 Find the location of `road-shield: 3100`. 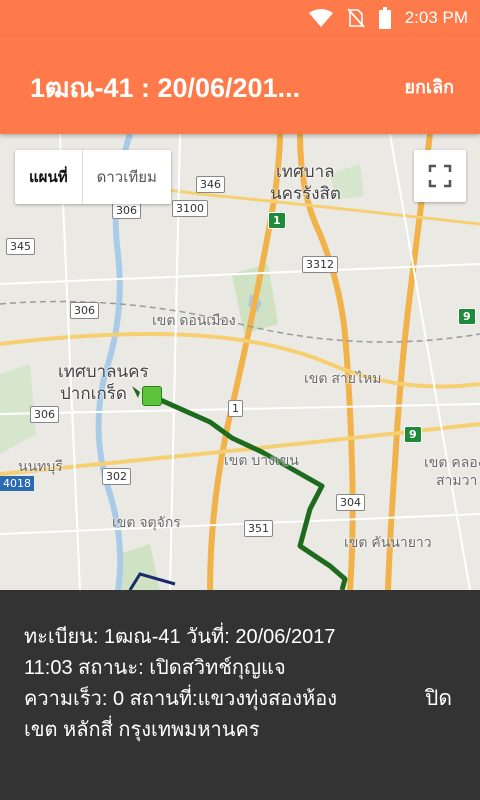

road-shield: 3100 is located at coordinates (190, 208).